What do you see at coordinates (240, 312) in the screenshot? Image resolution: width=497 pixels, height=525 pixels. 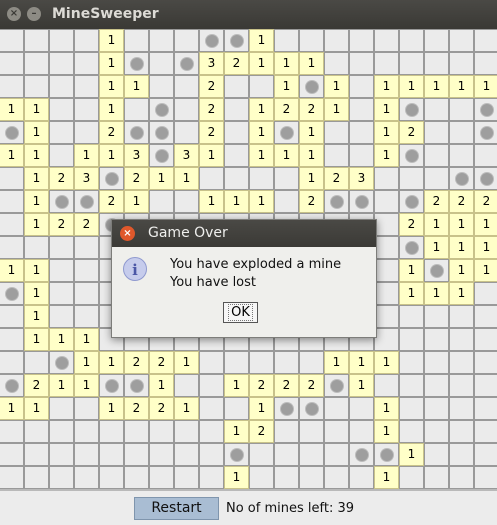 I see `ok-button: OK` at bounding box center [240, 312].